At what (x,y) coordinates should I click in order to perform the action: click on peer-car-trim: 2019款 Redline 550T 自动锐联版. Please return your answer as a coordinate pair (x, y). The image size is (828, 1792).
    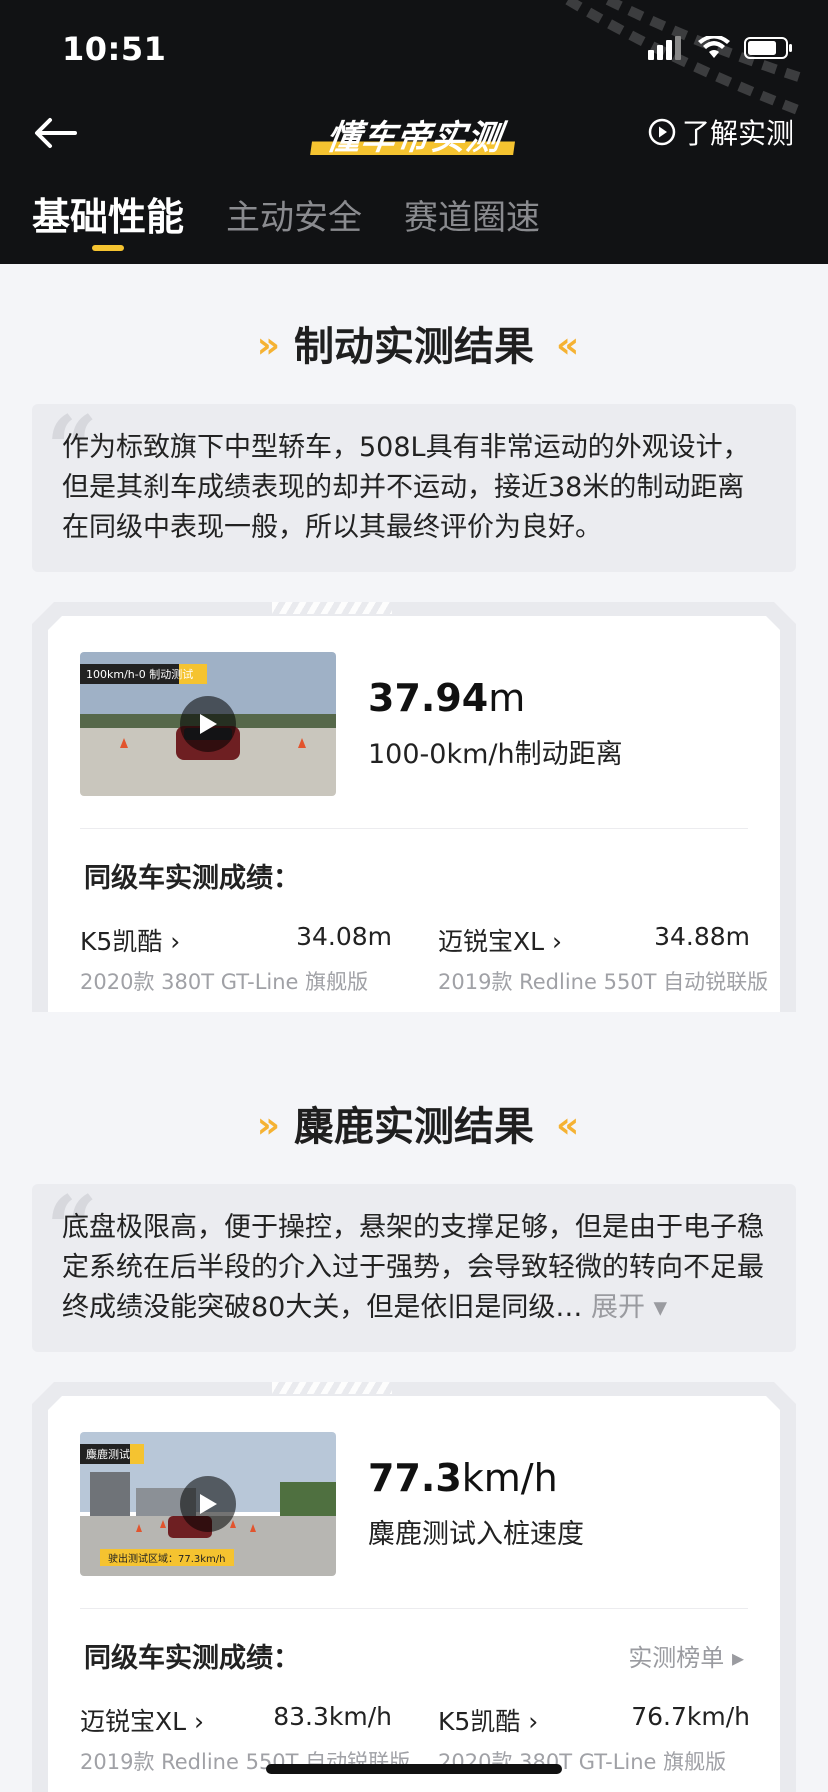
    Looking at the image, I should click on (603, 982).